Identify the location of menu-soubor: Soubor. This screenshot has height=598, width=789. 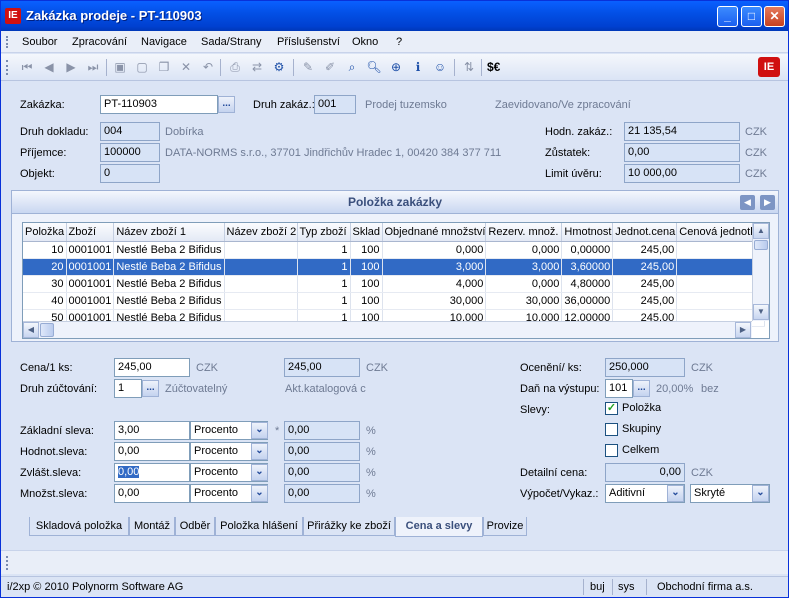
(39, 42).